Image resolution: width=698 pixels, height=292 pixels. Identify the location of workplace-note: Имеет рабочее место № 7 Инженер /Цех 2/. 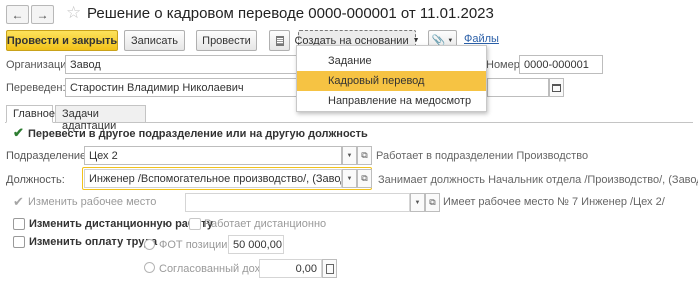
(554, 202).